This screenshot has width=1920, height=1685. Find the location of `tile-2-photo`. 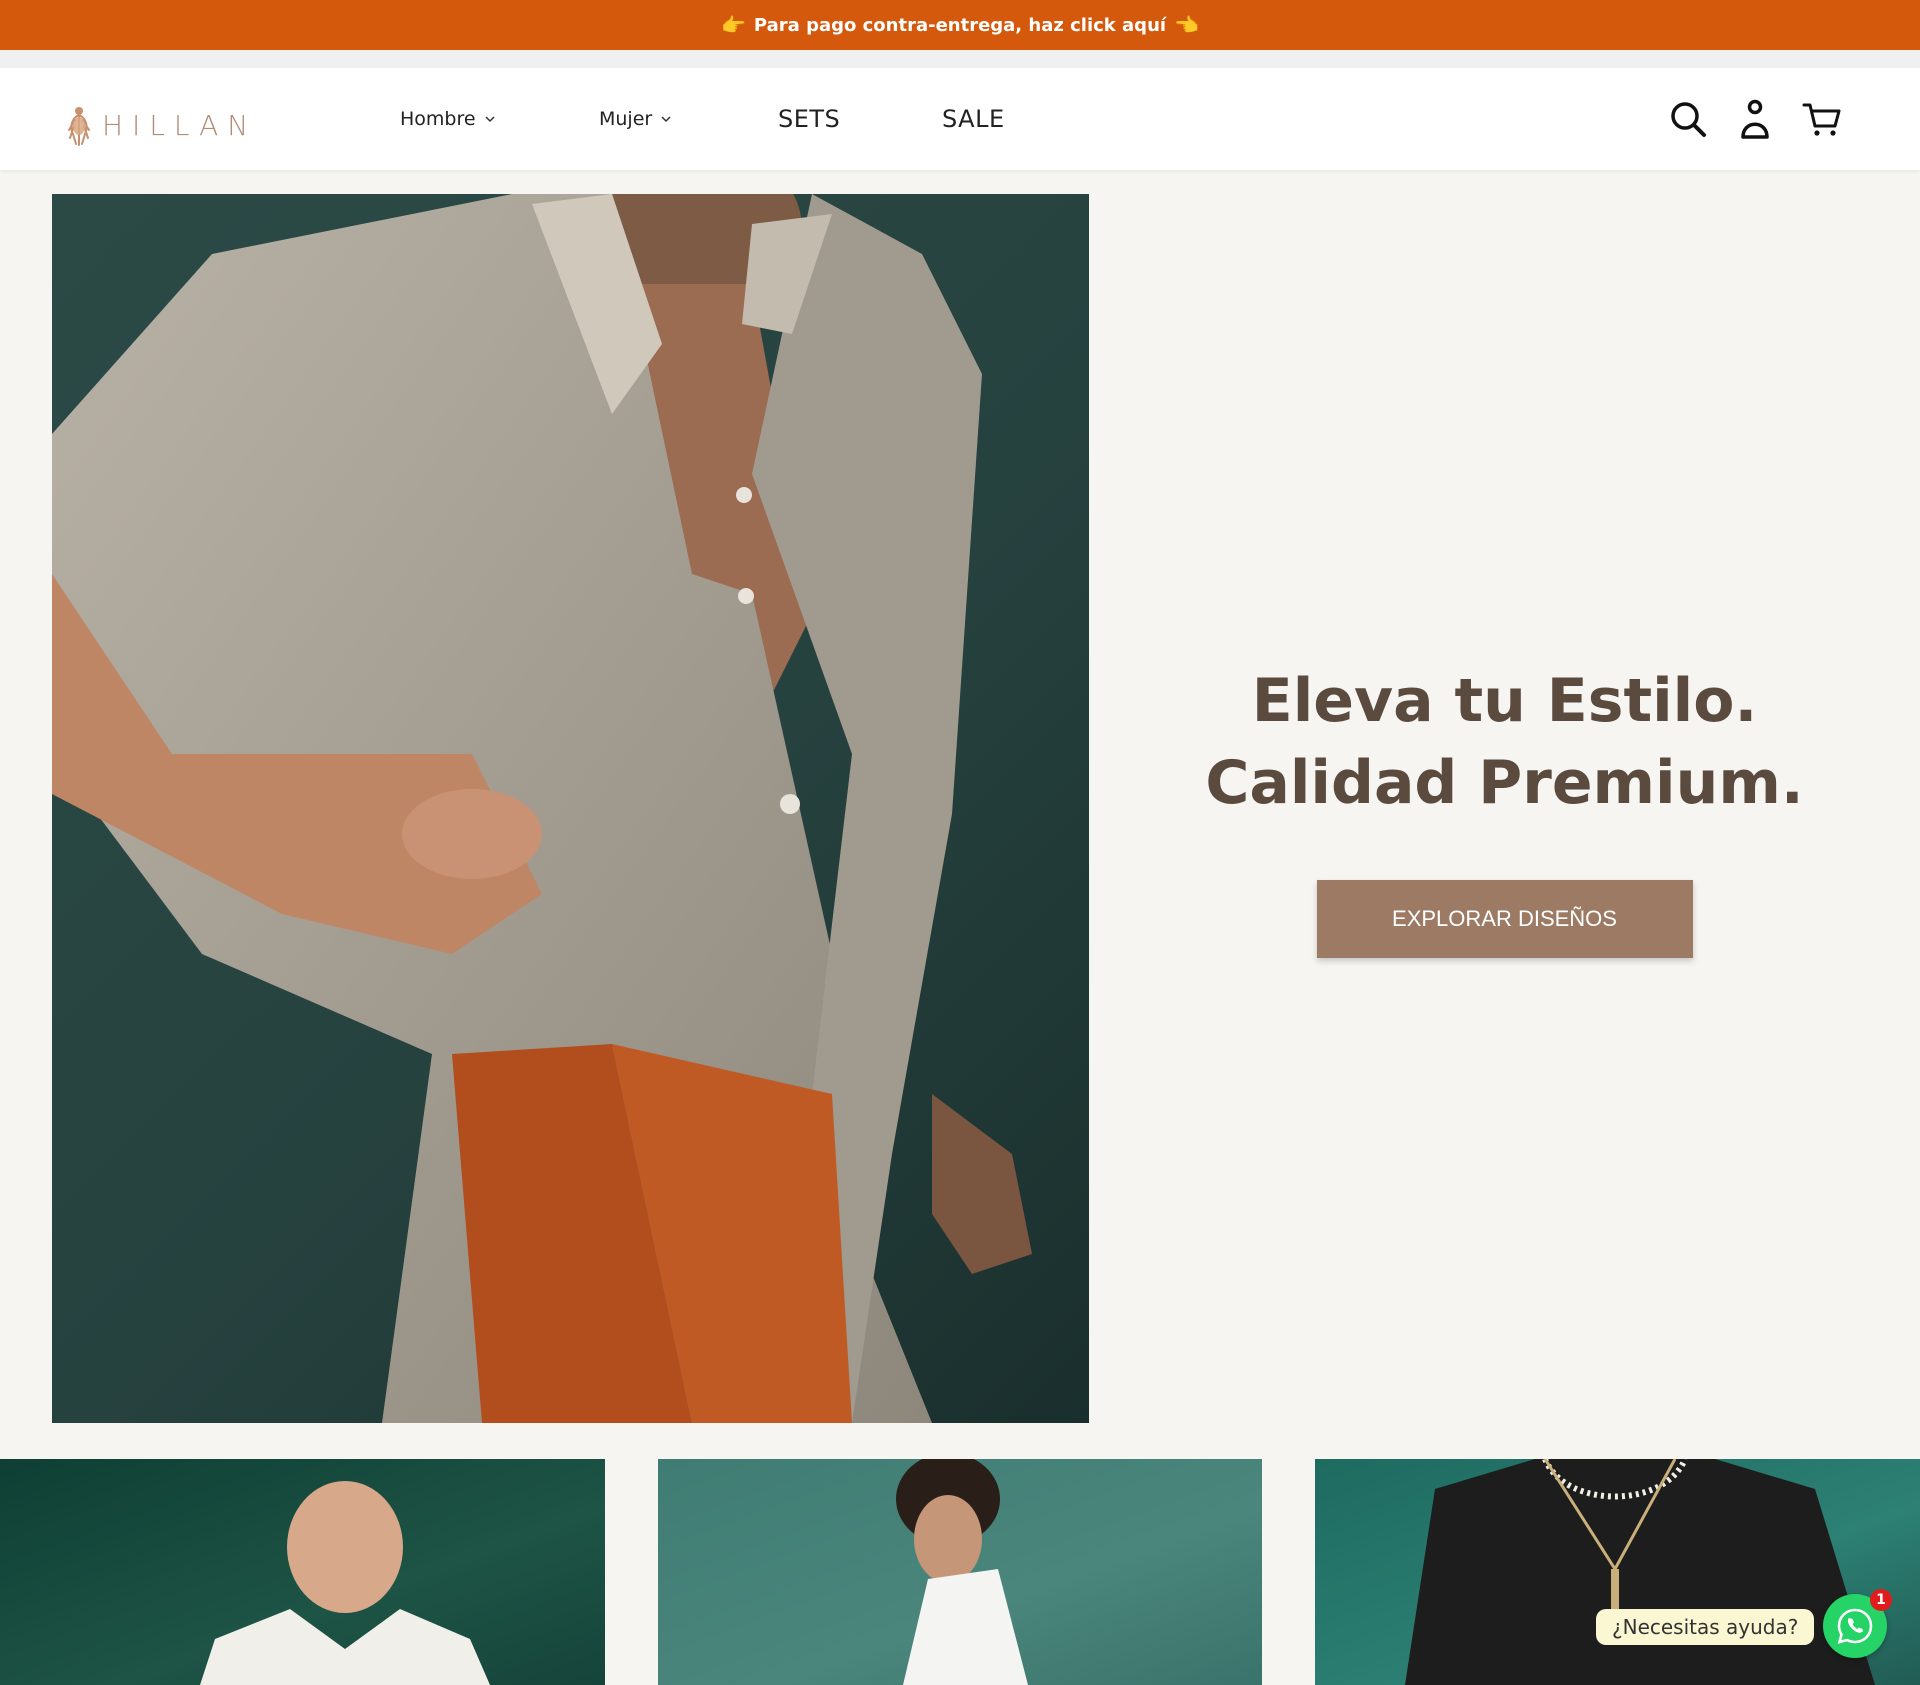

tile-2-photo is located at coordinates (962, 1572).